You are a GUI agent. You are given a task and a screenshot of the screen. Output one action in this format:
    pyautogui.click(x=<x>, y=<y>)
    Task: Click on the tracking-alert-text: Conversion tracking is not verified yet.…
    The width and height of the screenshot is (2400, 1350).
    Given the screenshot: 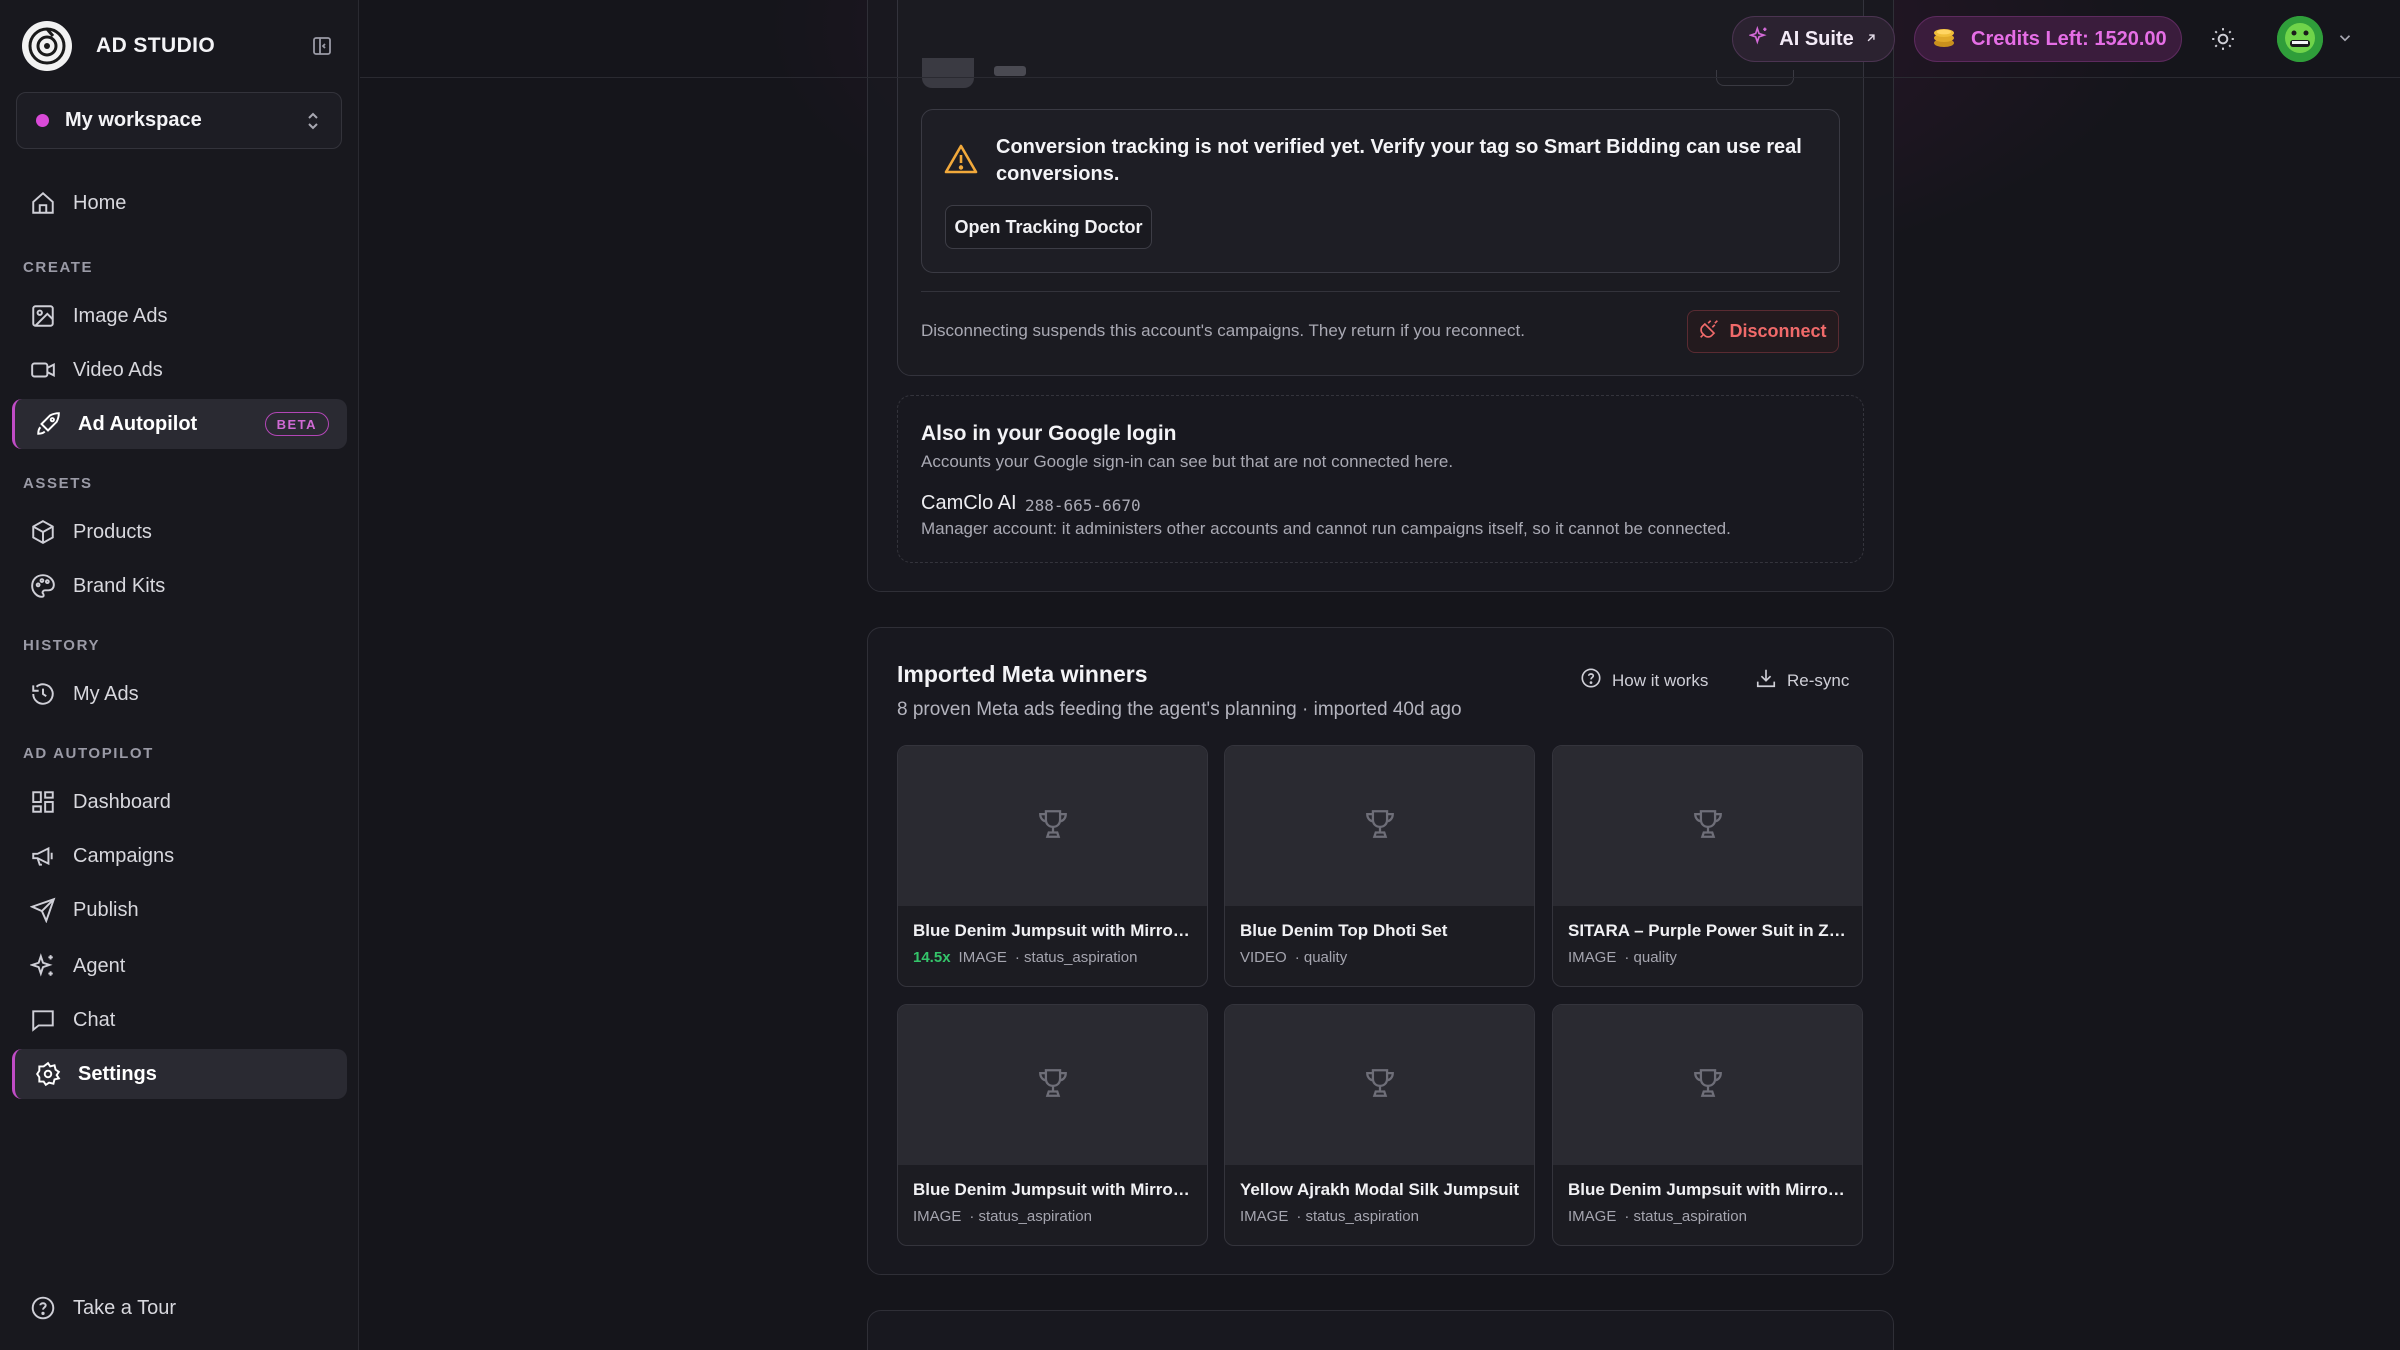 What is the action you would take?
    pyautogui.click(x=1399, y=160)
    